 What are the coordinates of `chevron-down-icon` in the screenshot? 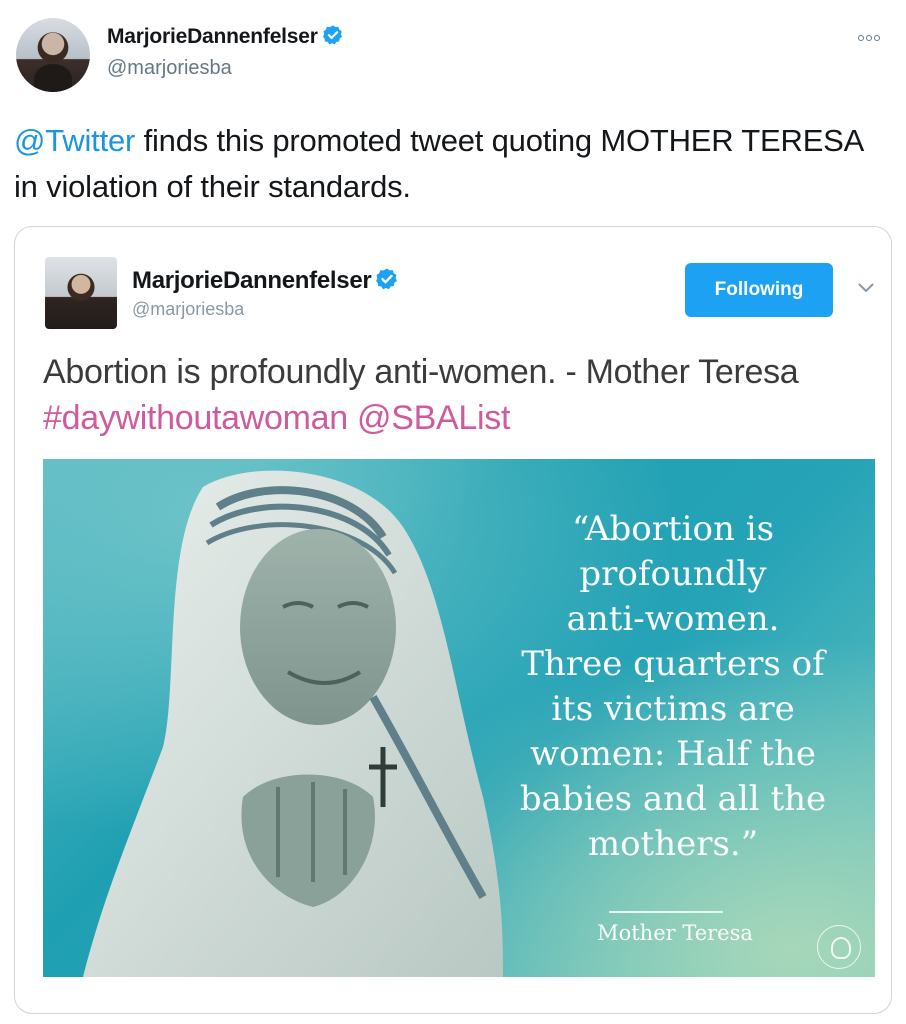 It's located at (866, 288).